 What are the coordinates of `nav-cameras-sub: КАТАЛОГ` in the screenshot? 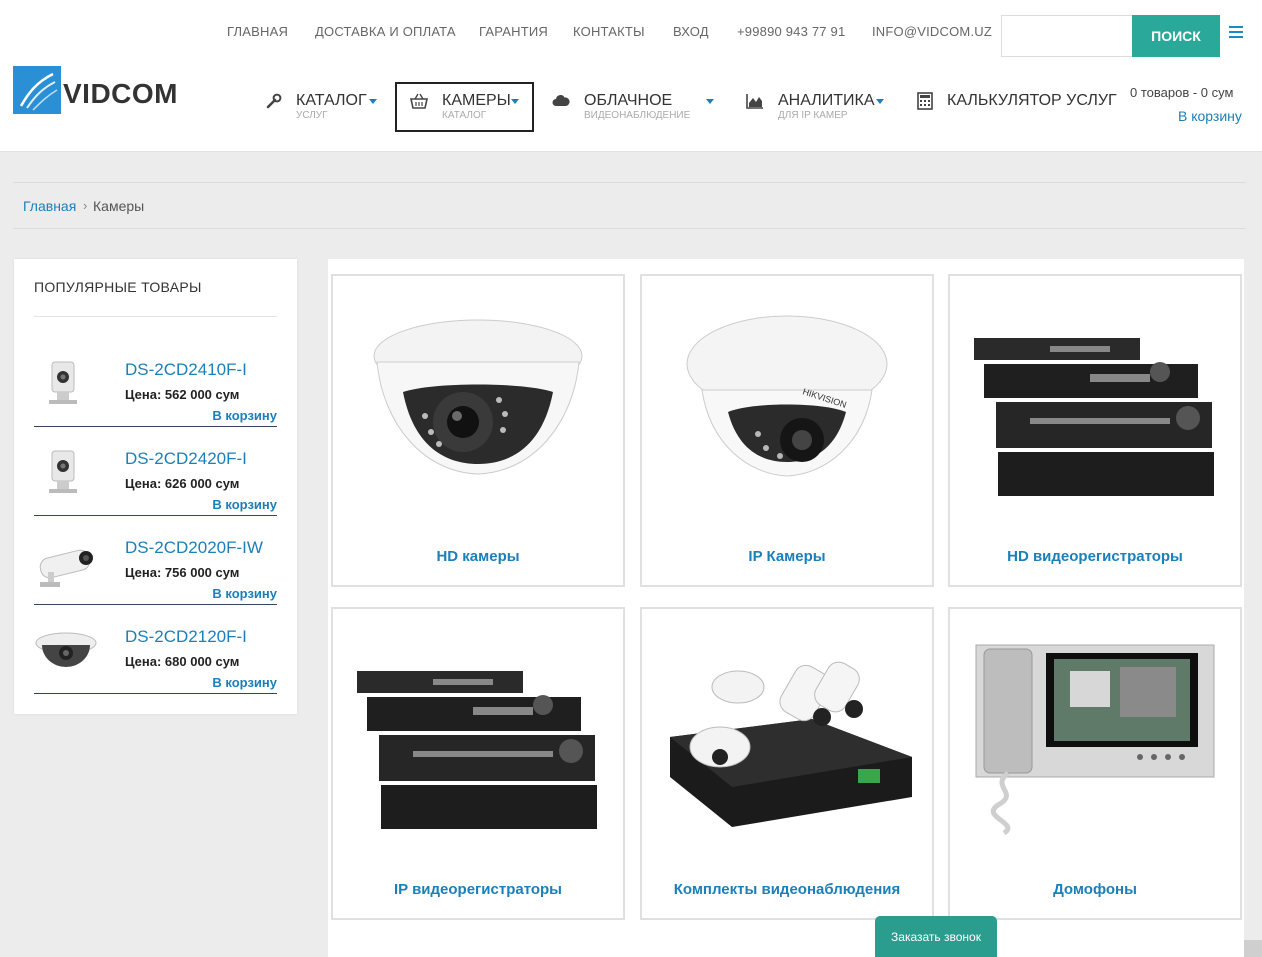 It's located at (464, 115).